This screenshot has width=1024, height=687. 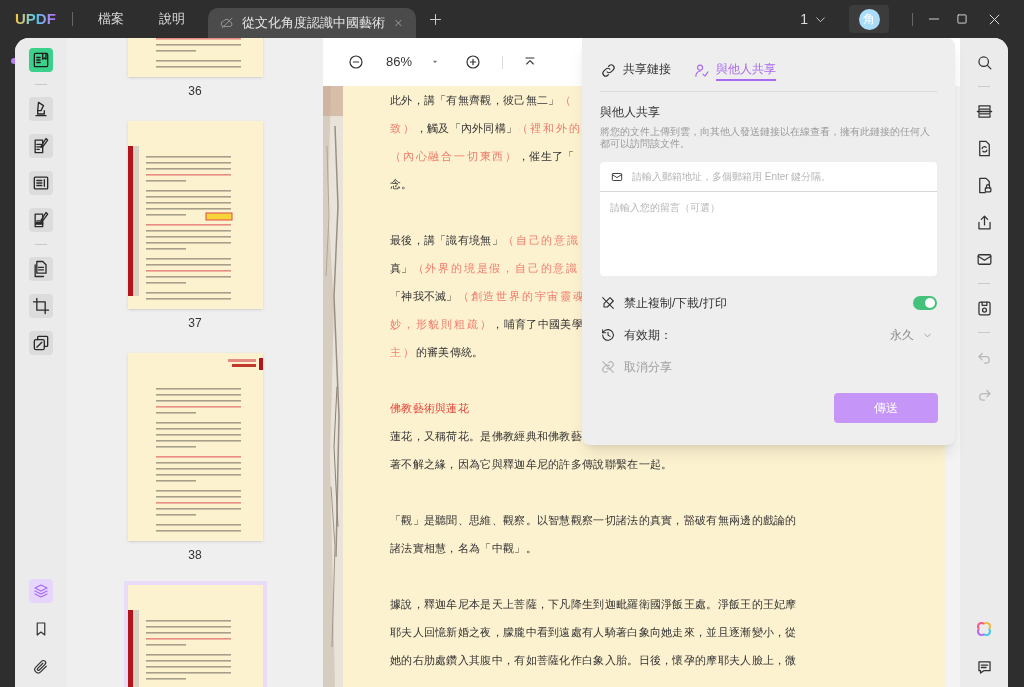 I want to click on text-line: 諸法實相慧，名為「中觀」。, so click(x=463, y=548).